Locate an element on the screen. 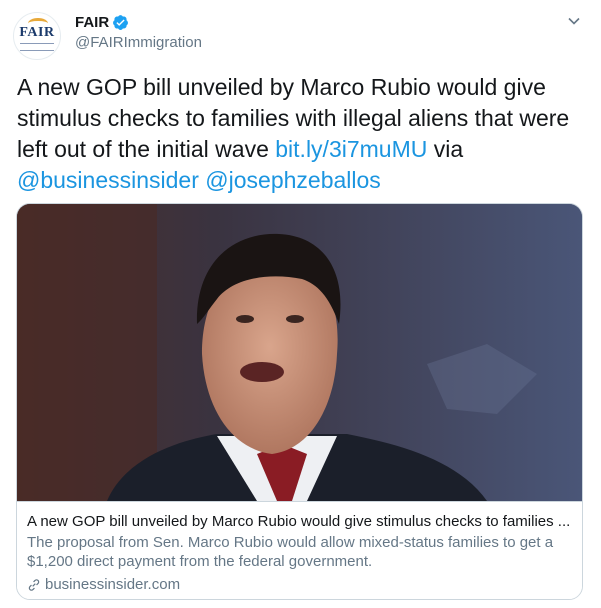 The width and height of the screenshot is (601, 608). mention-josephzeballos: @josephzeballos is located at coordinates (293, 180).